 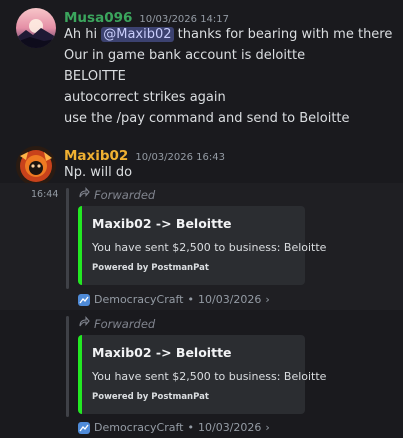 I want to click on message-line: Our in game bank account is deloitte, so click(x=185, y=55).